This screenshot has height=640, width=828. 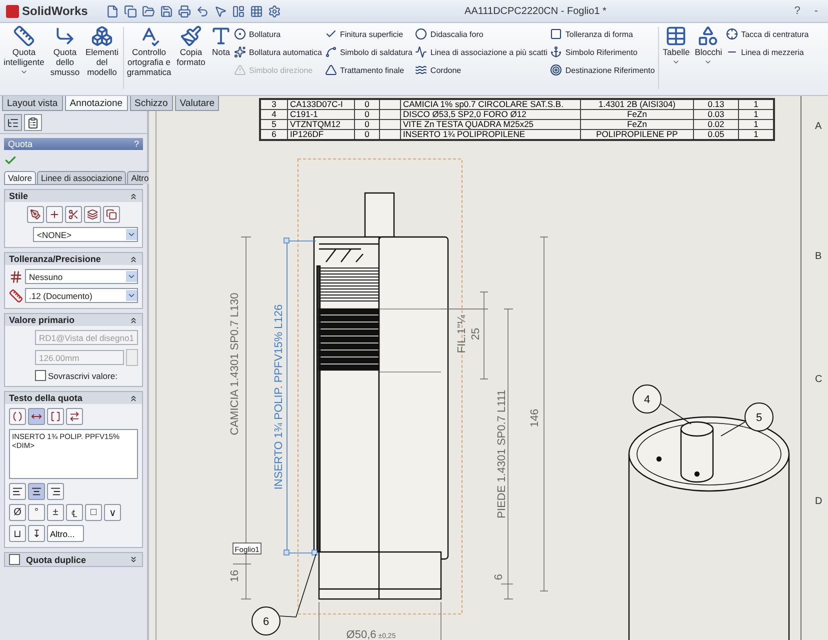 What do you see at coordinates (65, 51) in the screenshot?
I see `ribbon-button: Quota dello smusso` at bounding box center [65, 51].